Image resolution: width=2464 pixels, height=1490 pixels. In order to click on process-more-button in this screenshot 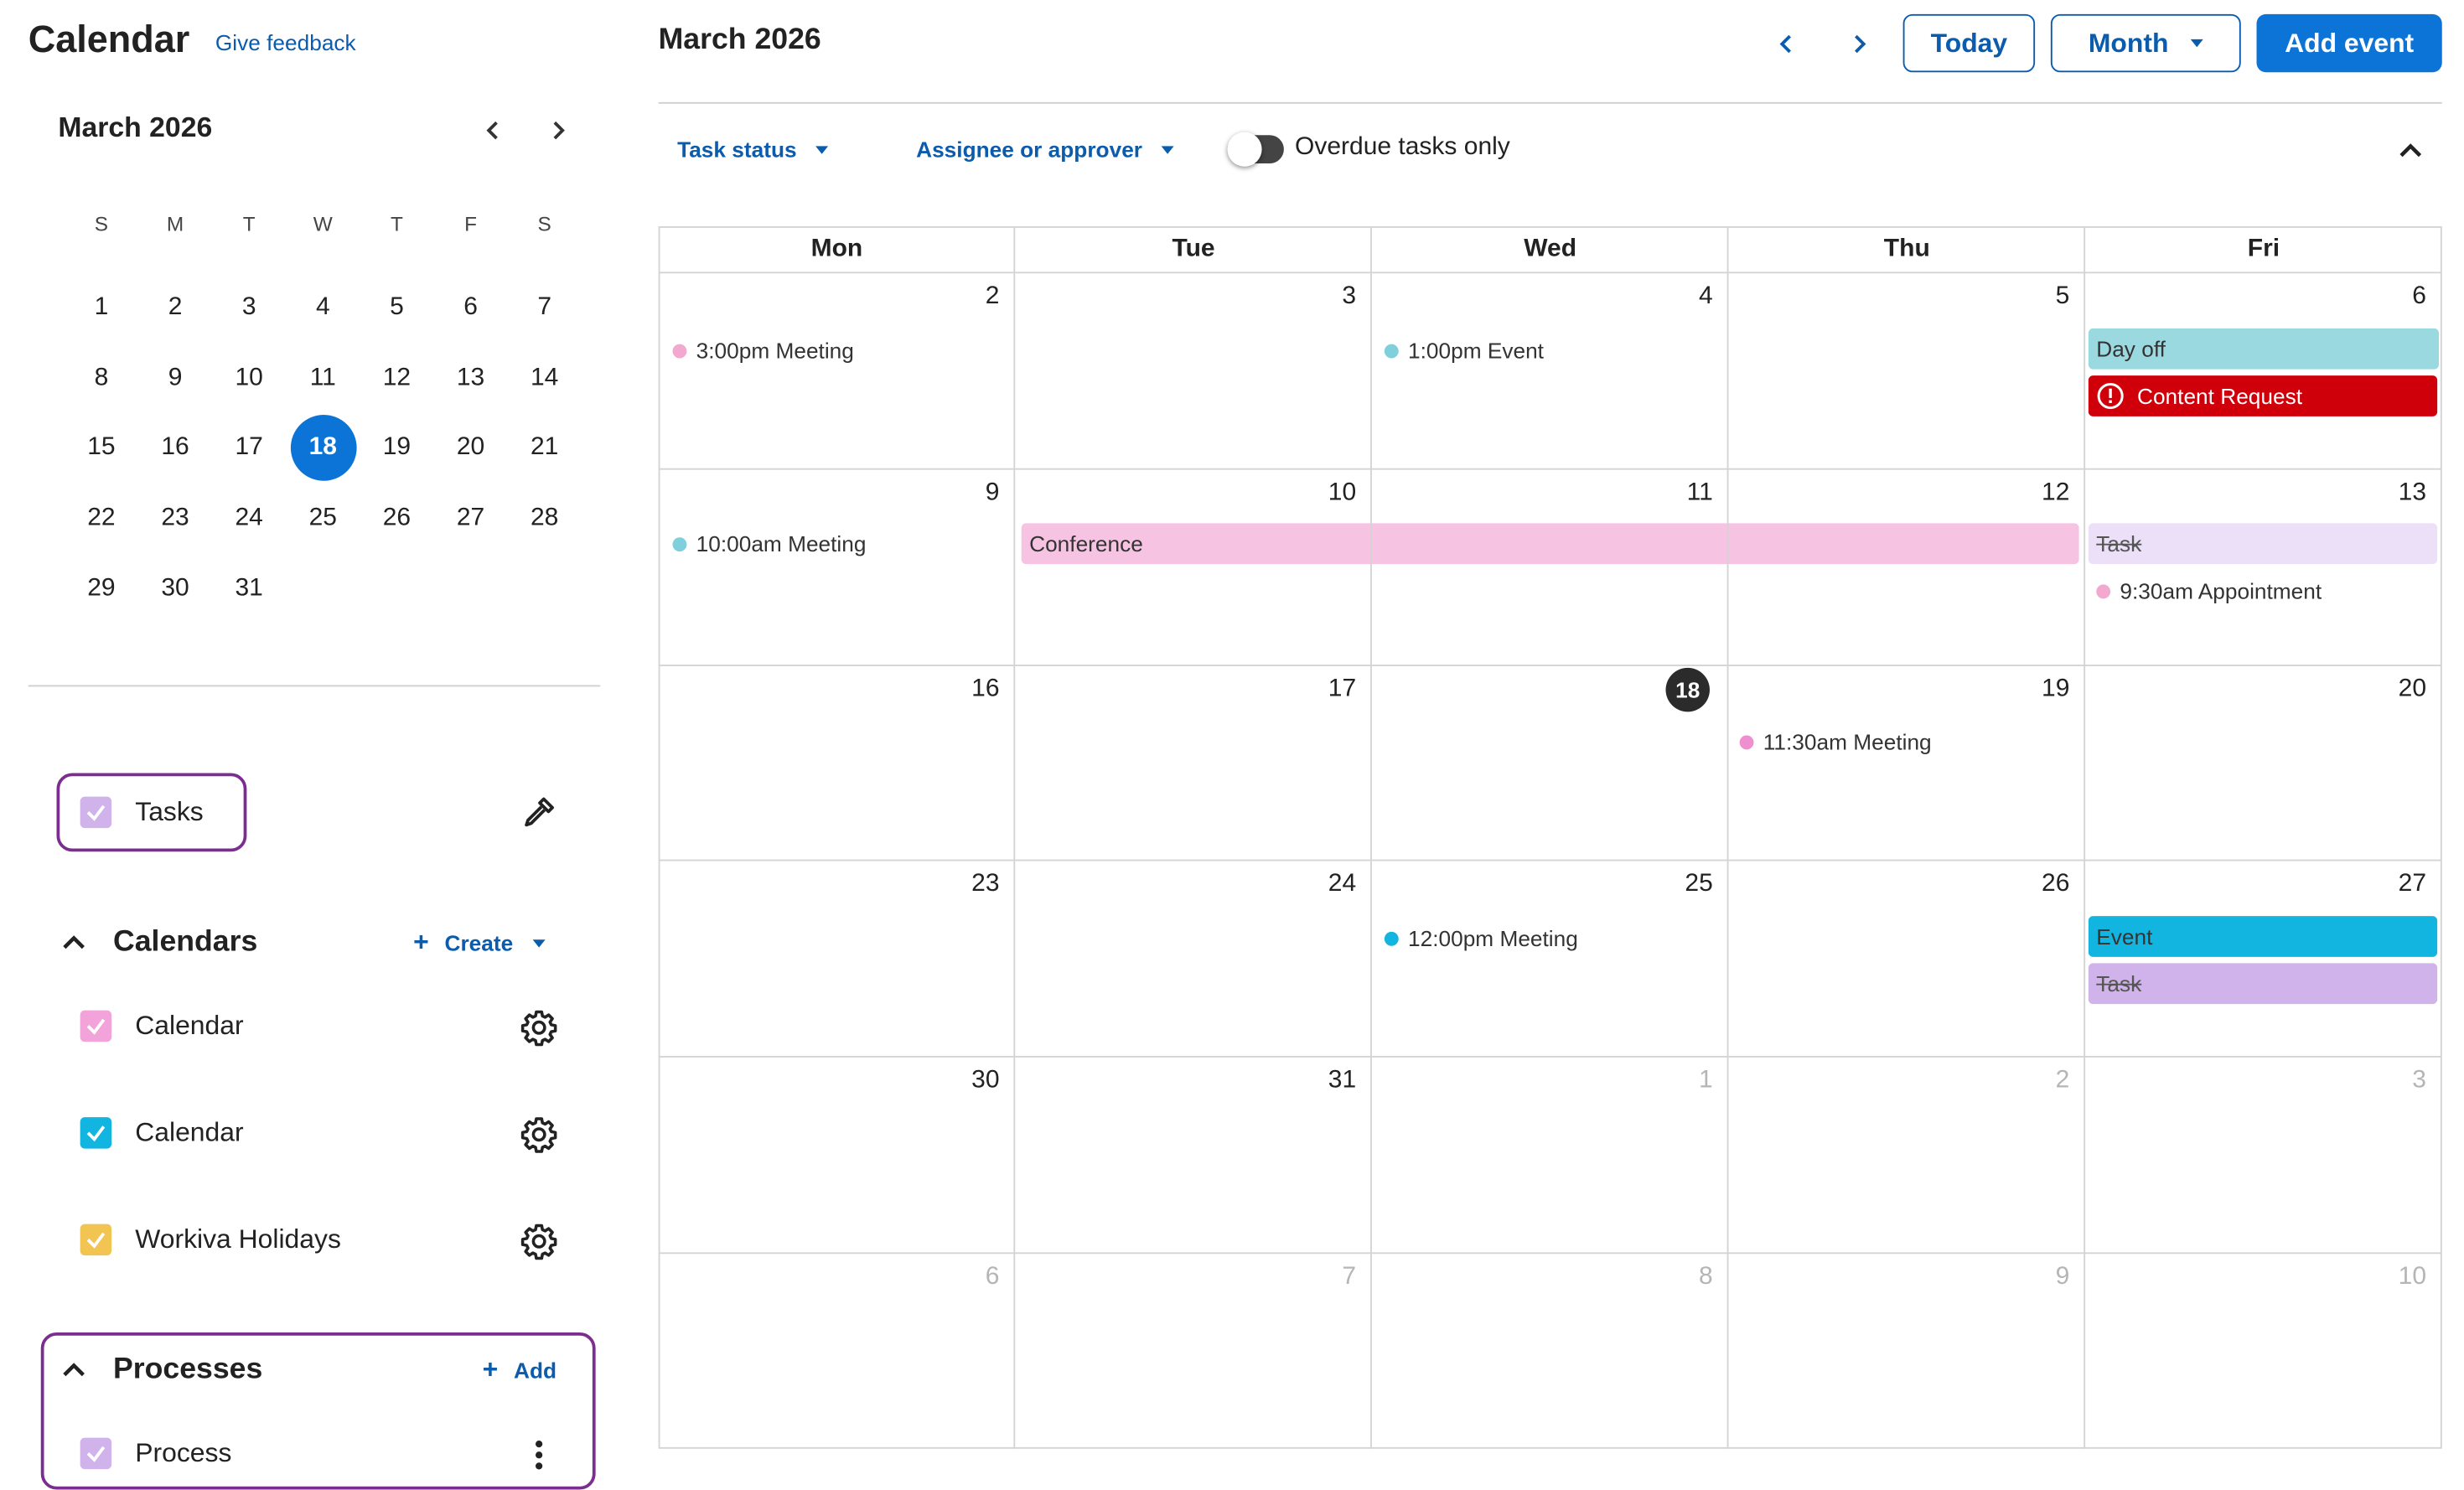, I will do `click(539, 1455)`.